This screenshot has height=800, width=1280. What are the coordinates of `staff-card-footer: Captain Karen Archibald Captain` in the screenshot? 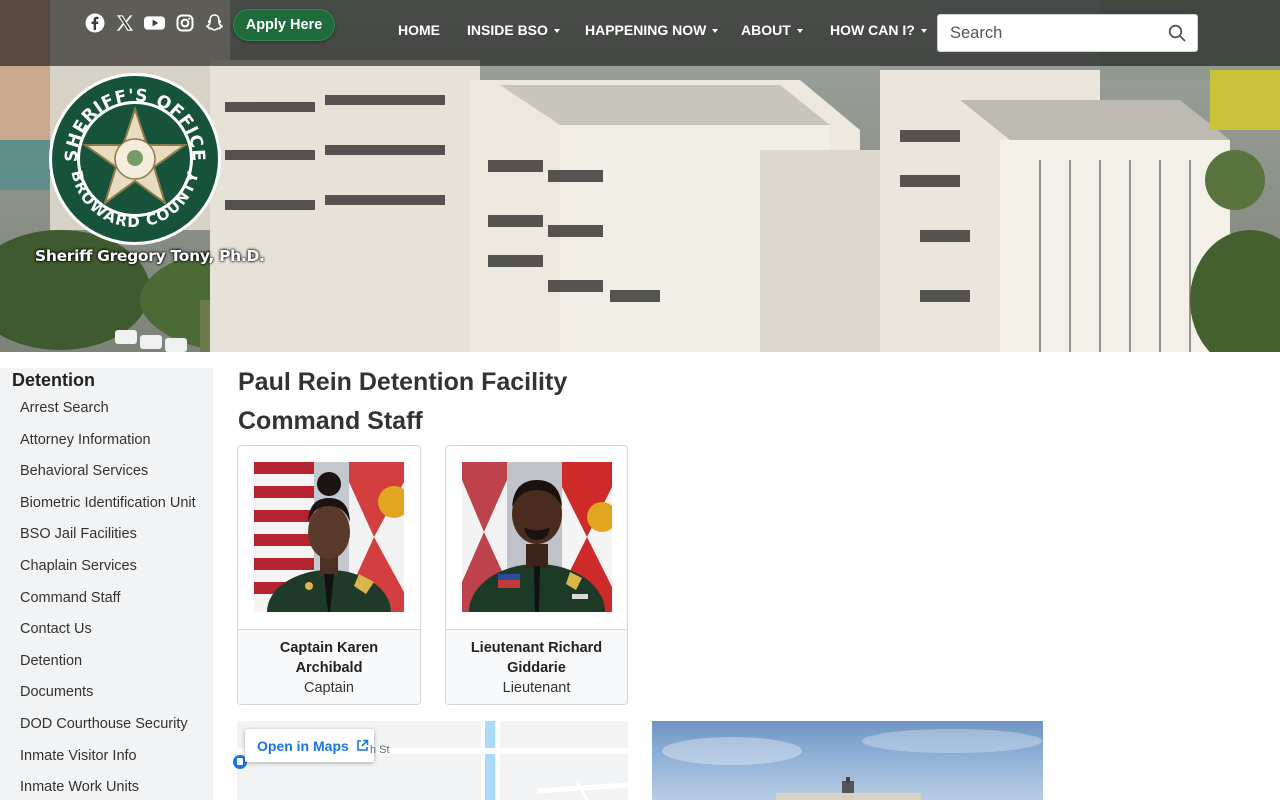 It's located at (329, 666).